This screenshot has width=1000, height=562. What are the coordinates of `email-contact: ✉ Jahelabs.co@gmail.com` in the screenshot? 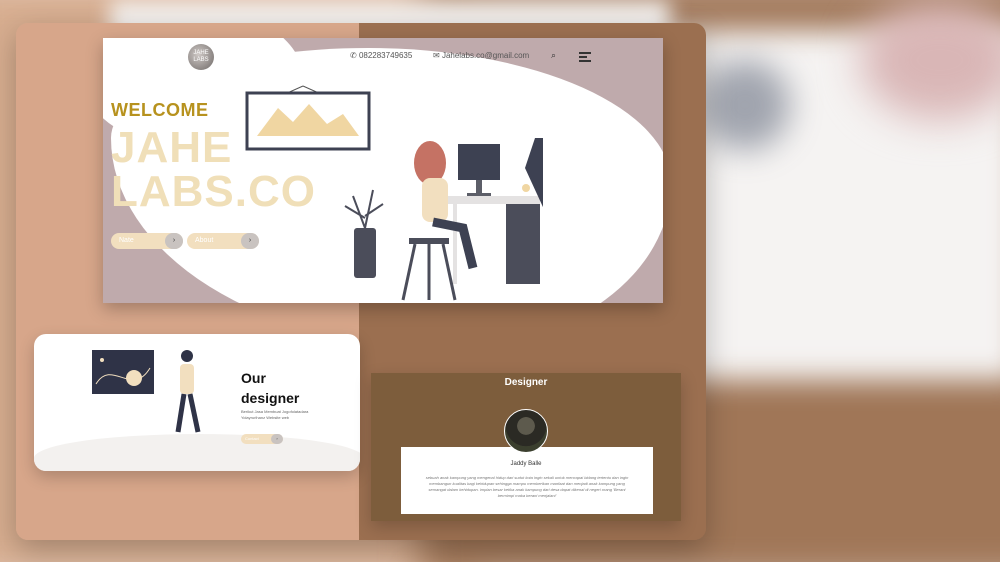 It's located at (481, 55).